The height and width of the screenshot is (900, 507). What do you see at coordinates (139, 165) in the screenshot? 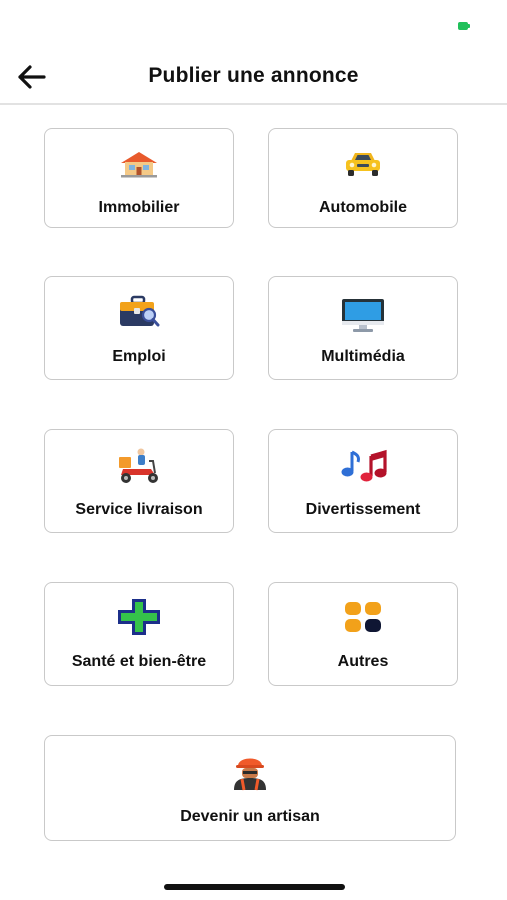
I see `house-icon` at bounding box center [139, 165].